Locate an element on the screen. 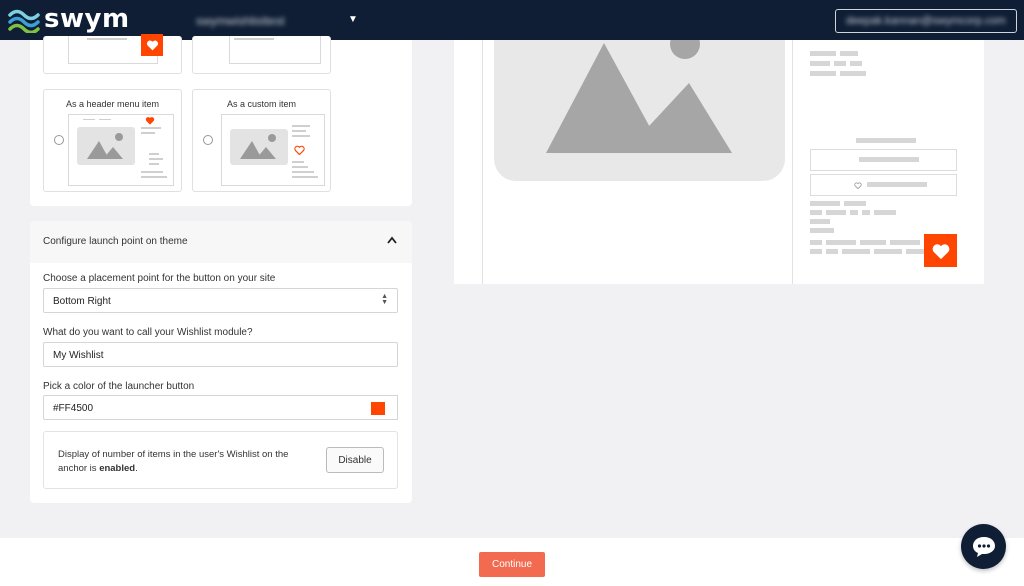 This screenshot has width=1024, height=586. footer-bar: Continue is located at coordinates (512, 562).